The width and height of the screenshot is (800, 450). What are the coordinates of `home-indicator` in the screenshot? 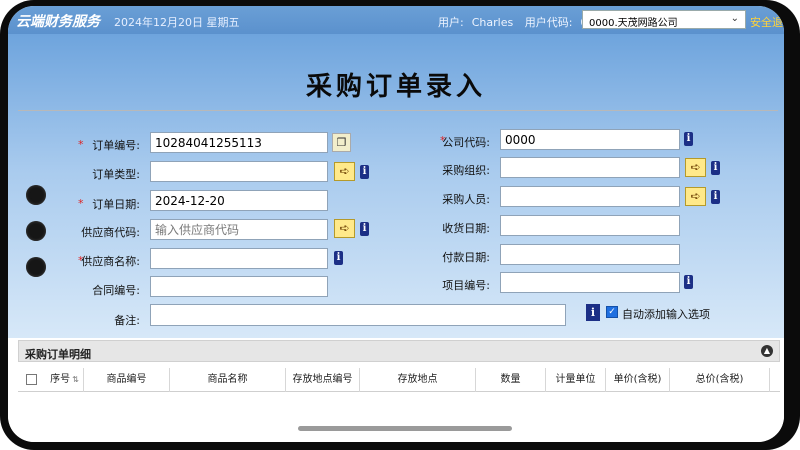 It's located at (405, 428).